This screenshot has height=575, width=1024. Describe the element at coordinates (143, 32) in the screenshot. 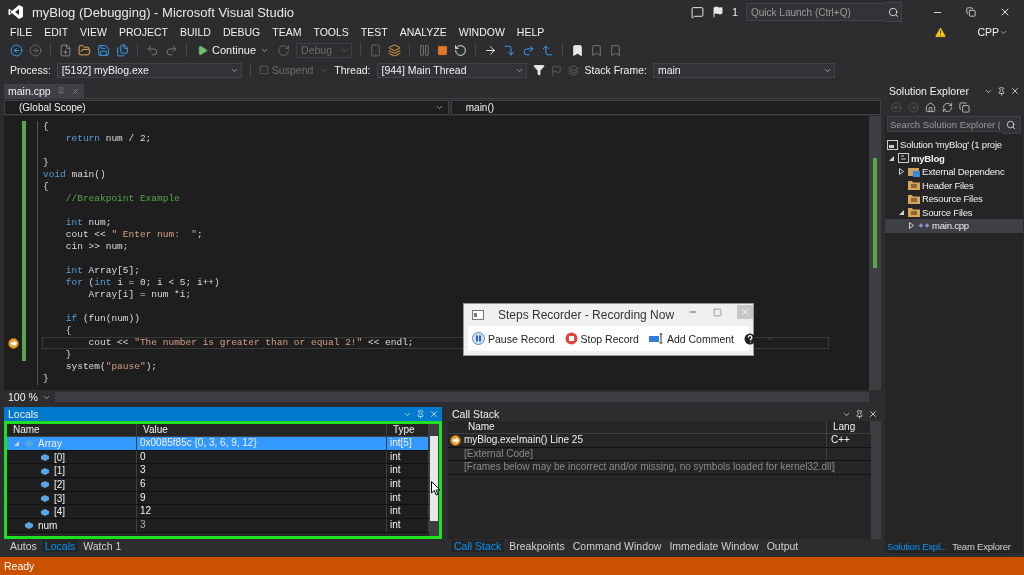

I see `menu-item: PROJECT` at that location.